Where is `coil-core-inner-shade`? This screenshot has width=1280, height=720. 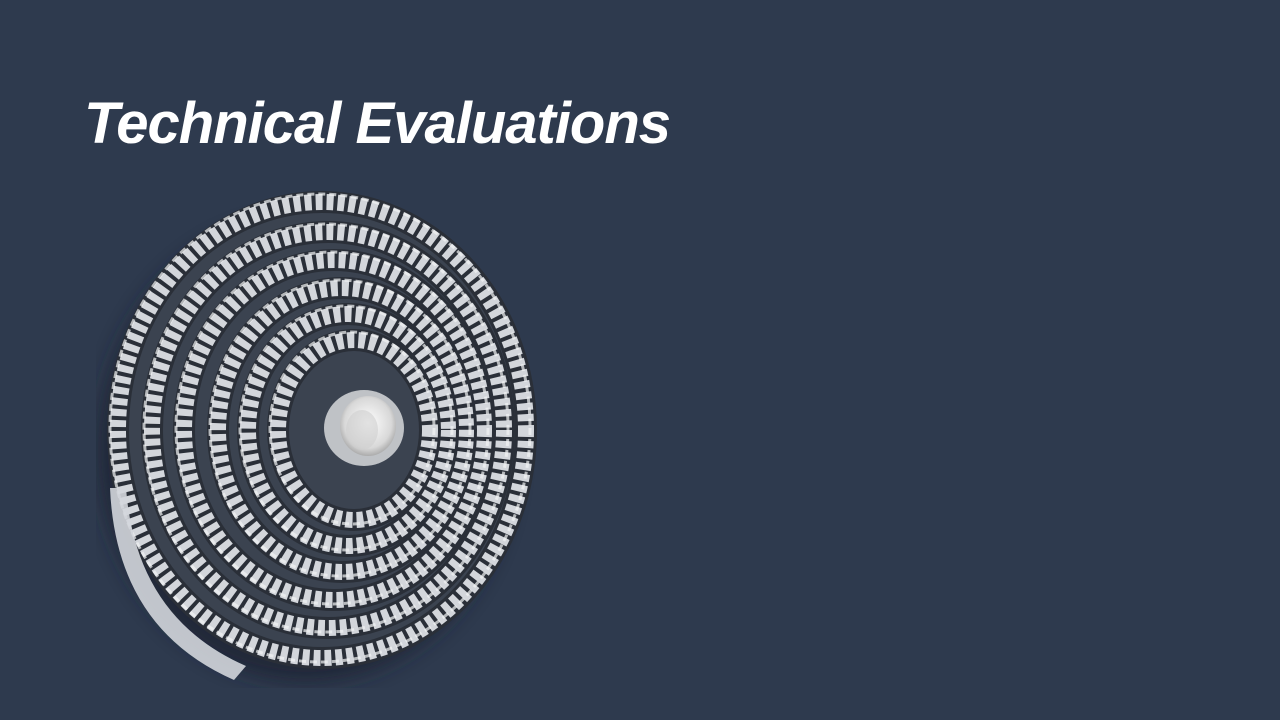
coil-core-inner-shade is located at coordinates (362, 430).